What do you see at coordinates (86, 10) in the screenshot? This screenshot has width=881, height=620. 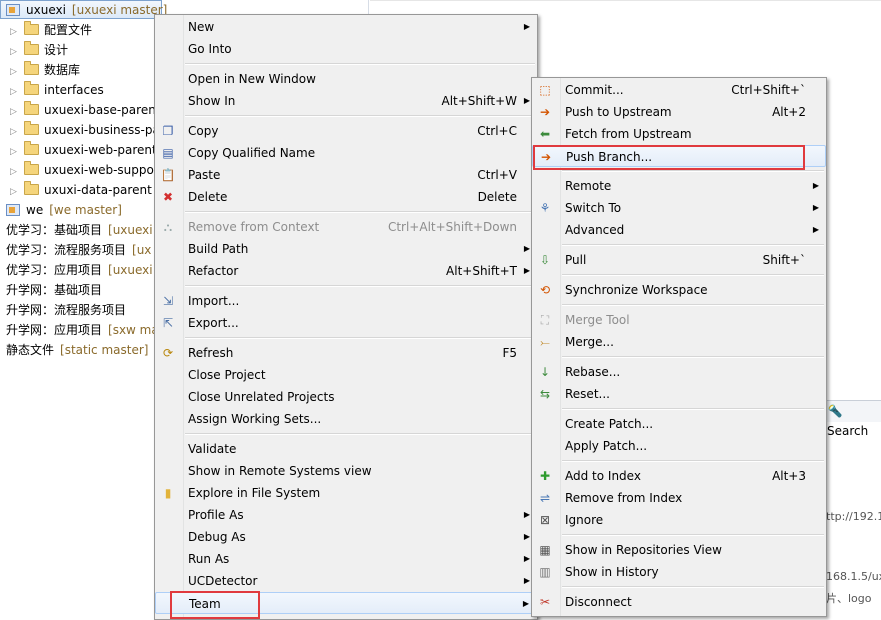 I see `tree-item: uxuexi [uxuexi master]` at bounding box center [86, 10].